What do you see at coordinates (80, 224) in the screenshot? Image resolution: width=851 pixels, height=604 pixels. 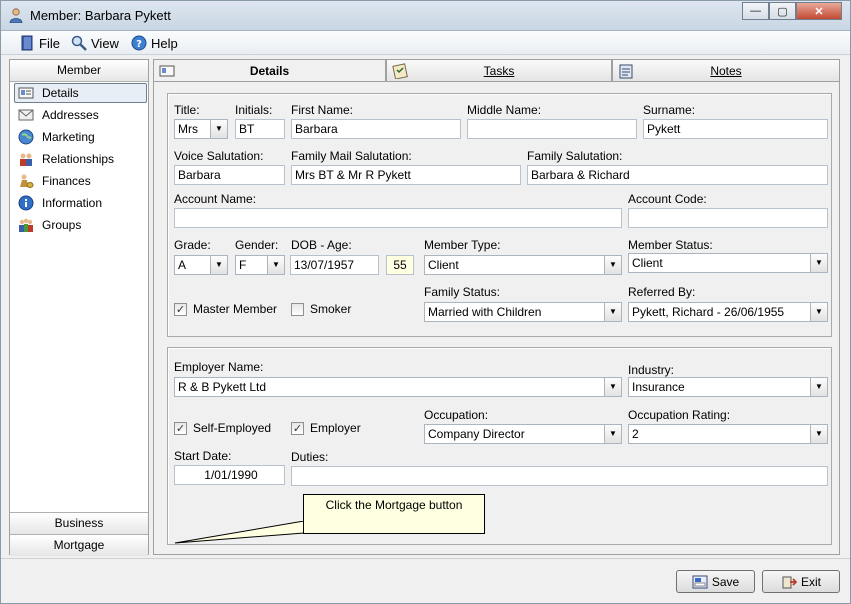 I see `sidebar-item-groups: Groups` at bounding box center [80, 224].